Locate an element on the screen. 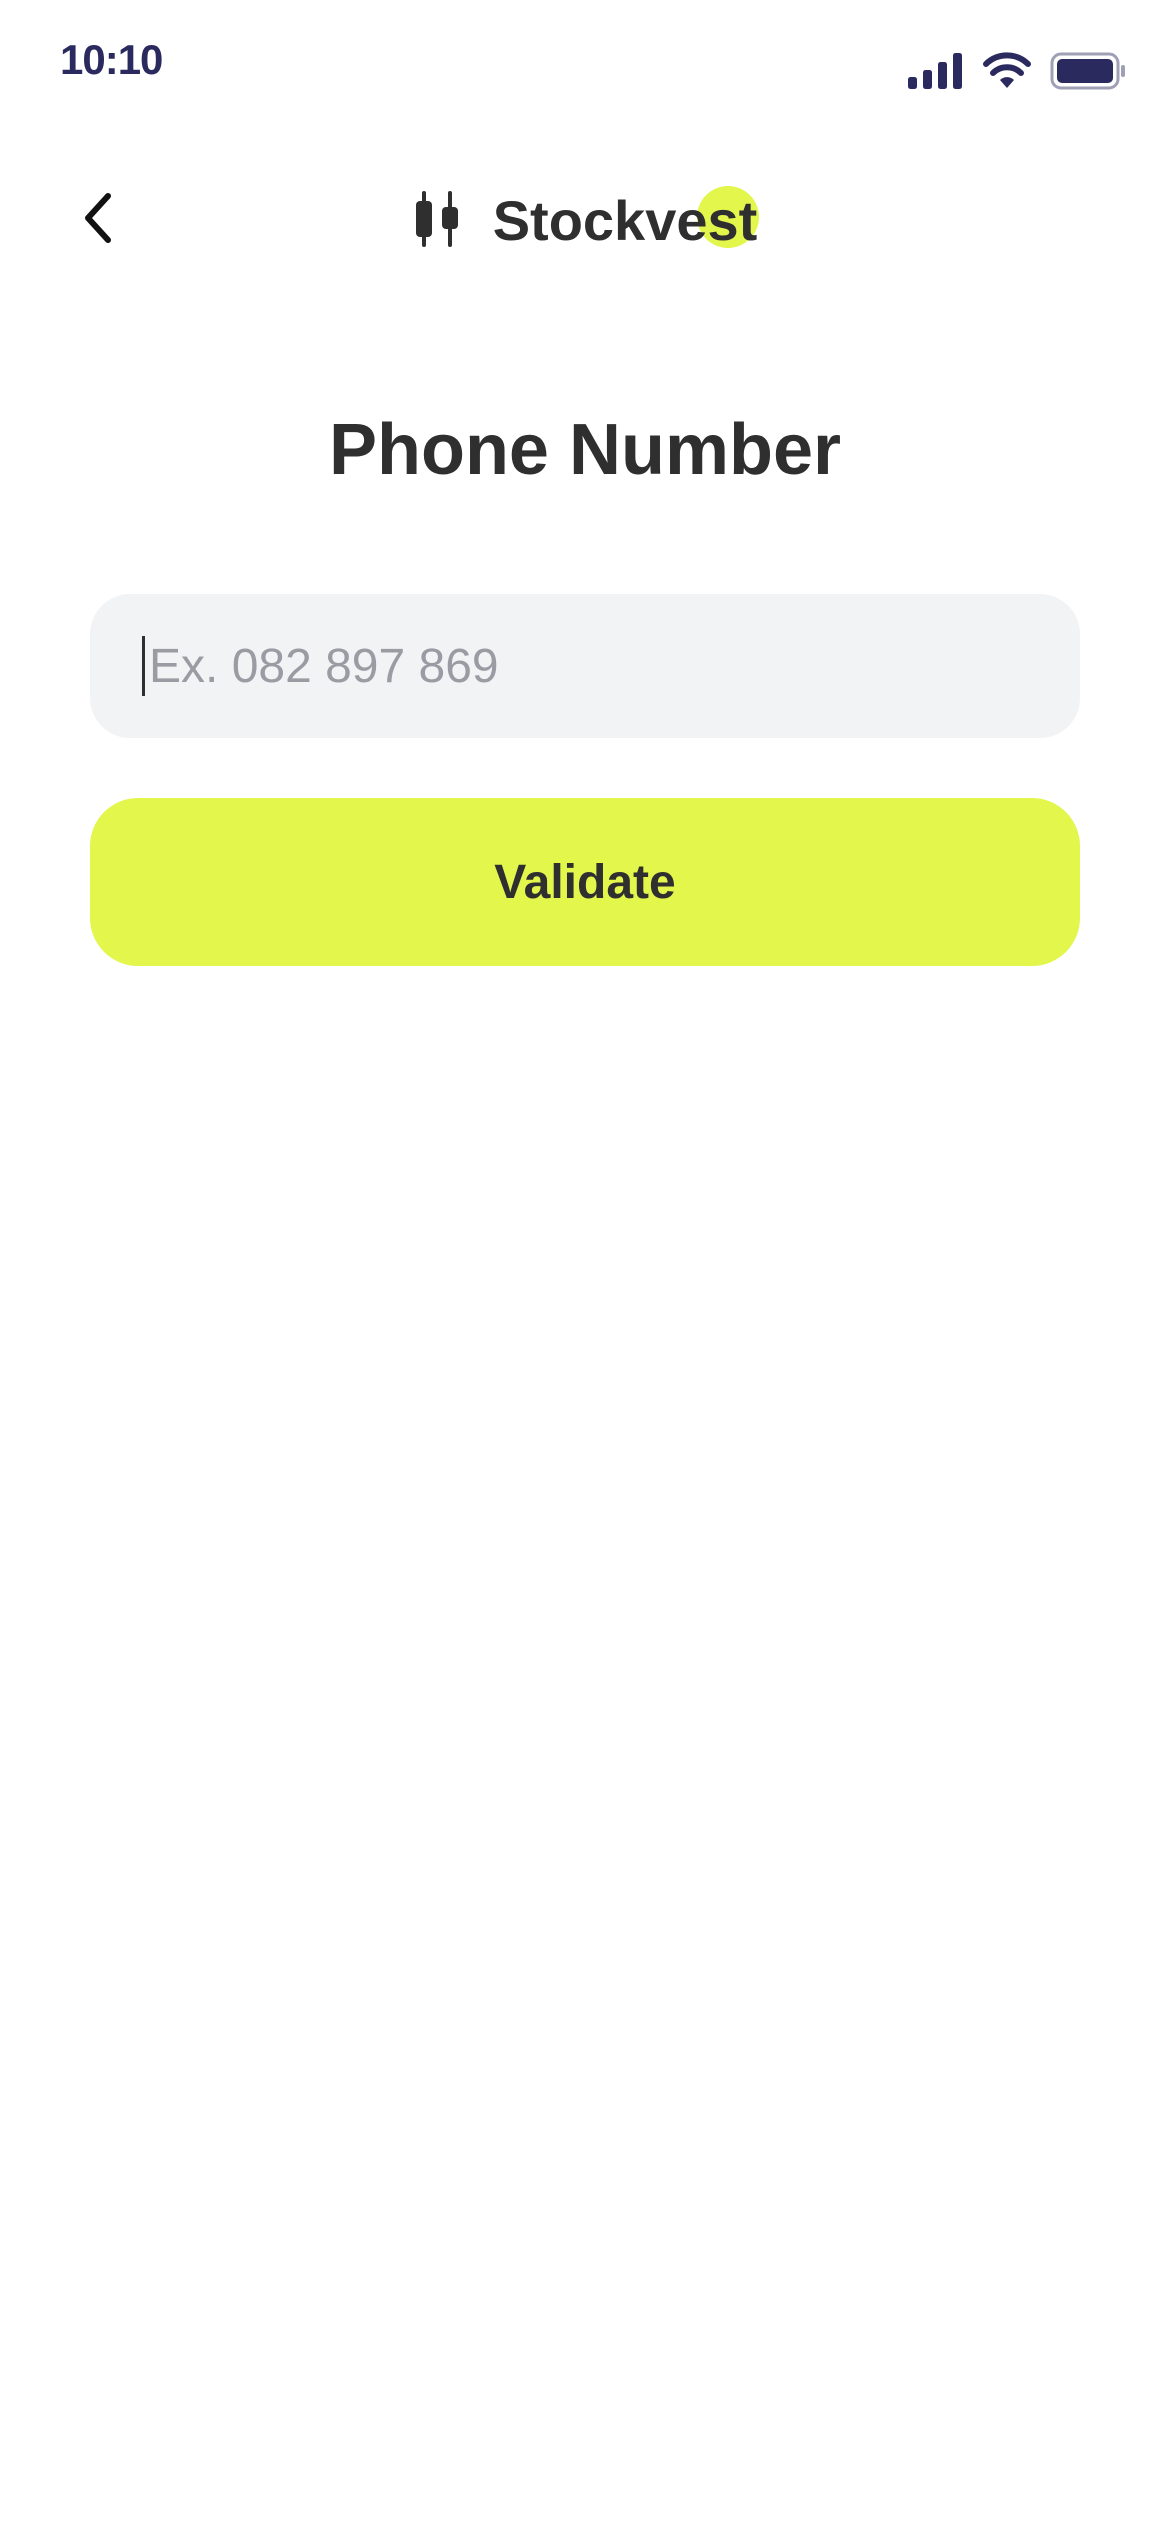  phone-number-field is located at coordinates (585, 666).